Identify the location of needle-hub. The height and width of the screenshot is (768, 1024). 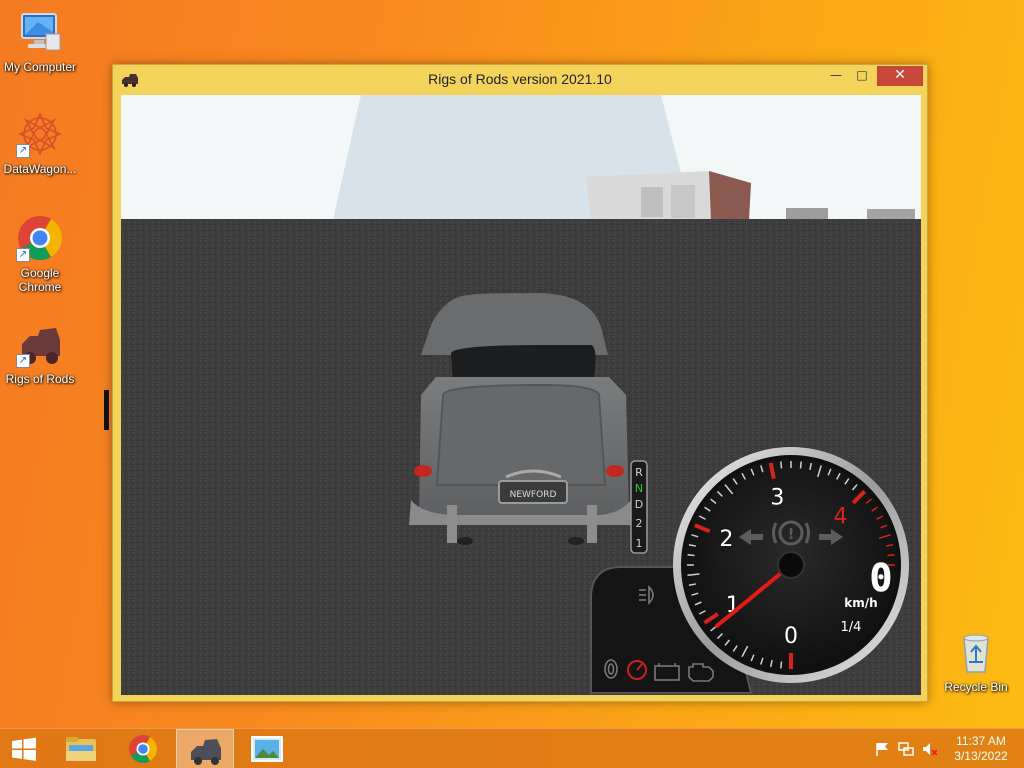
(791, 565).